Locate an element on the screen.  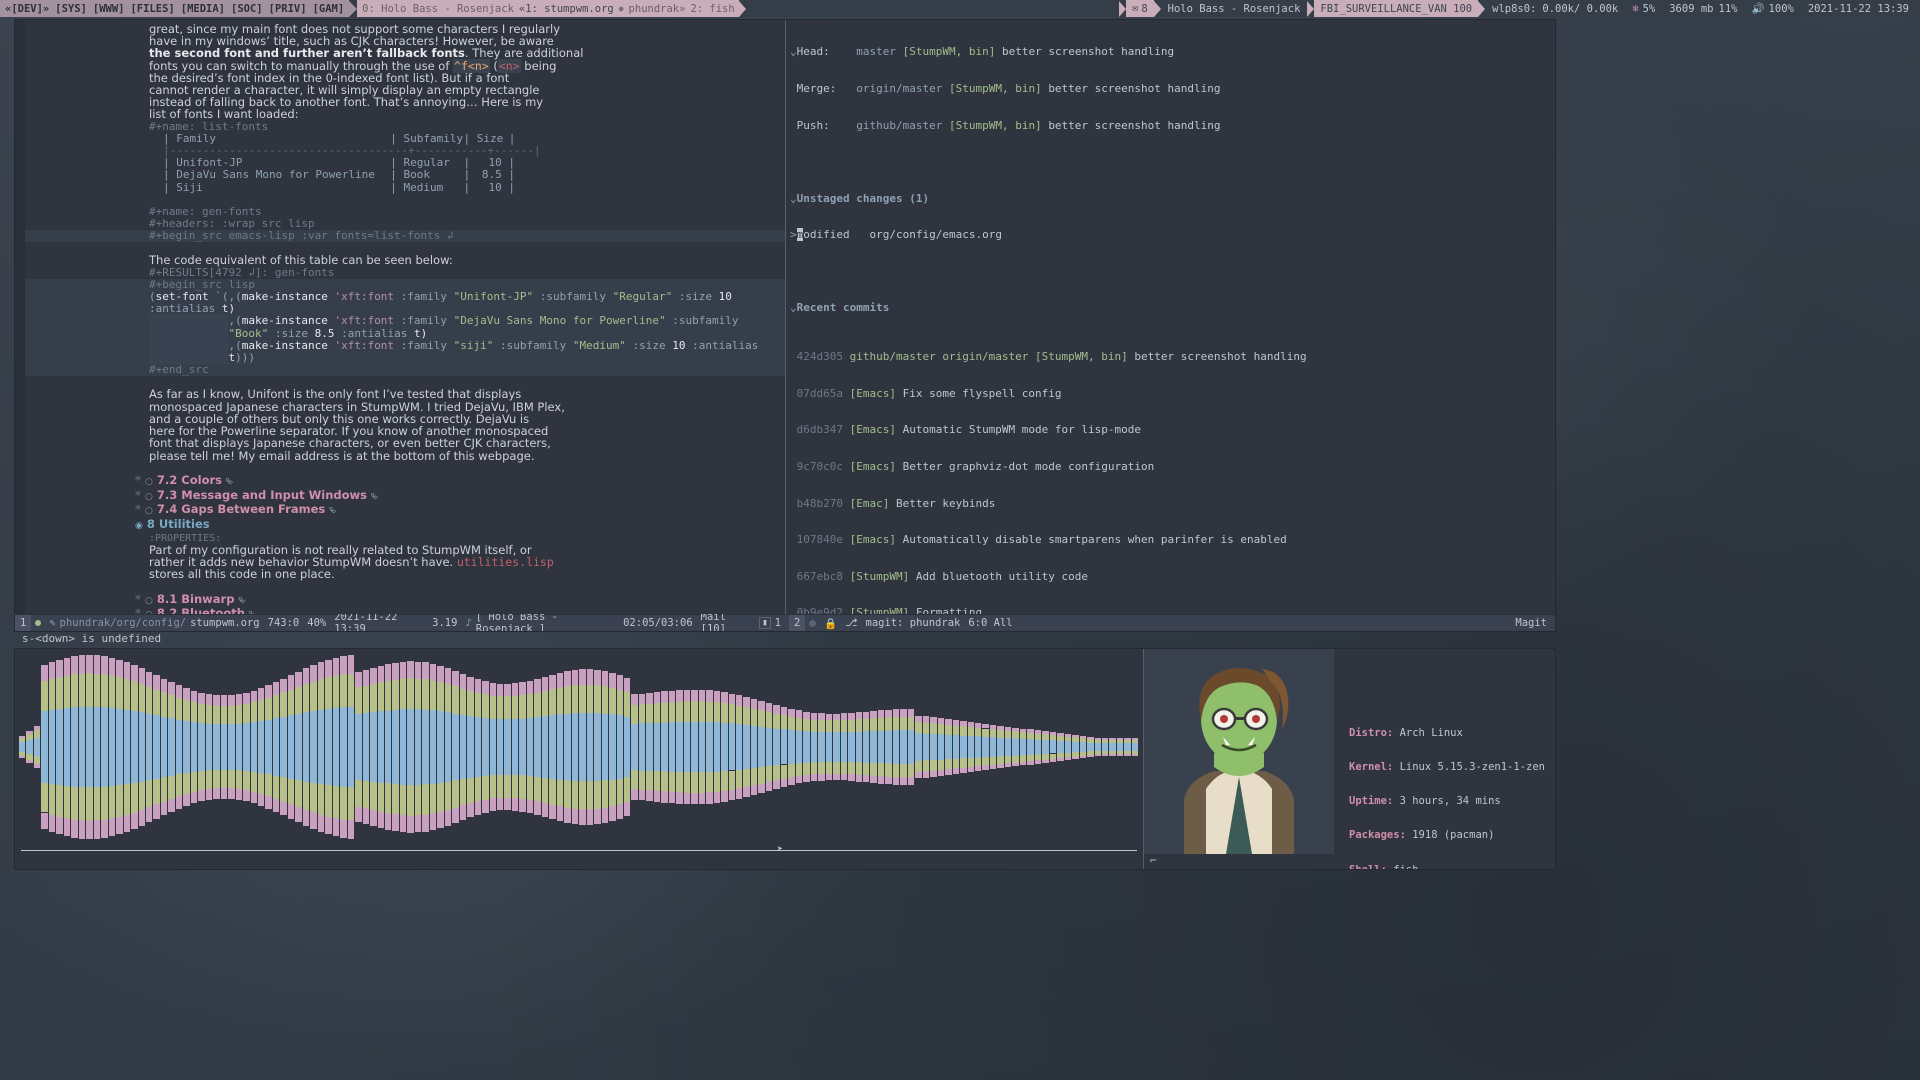
org-heading-7-3: * ○ 7.3 Message and Input Windows ⮱ is located at coordinates (405, 496).